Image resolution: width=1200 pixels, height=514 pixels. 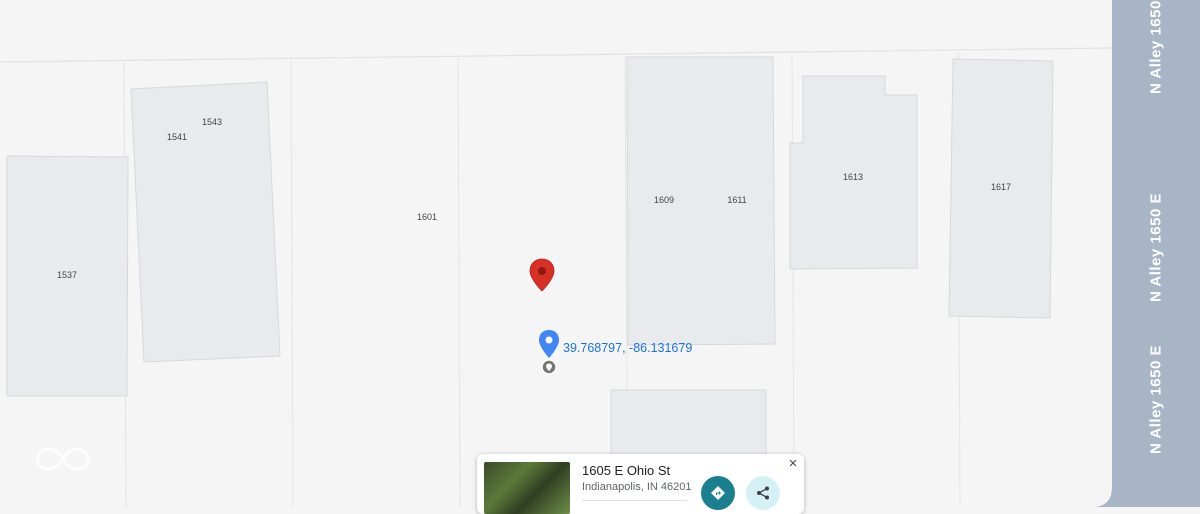 What do you see at coordinates (1001, 187) in the screenshot?
I see `parcel-label-1617: 1617` at bounding box center [1001, 187].